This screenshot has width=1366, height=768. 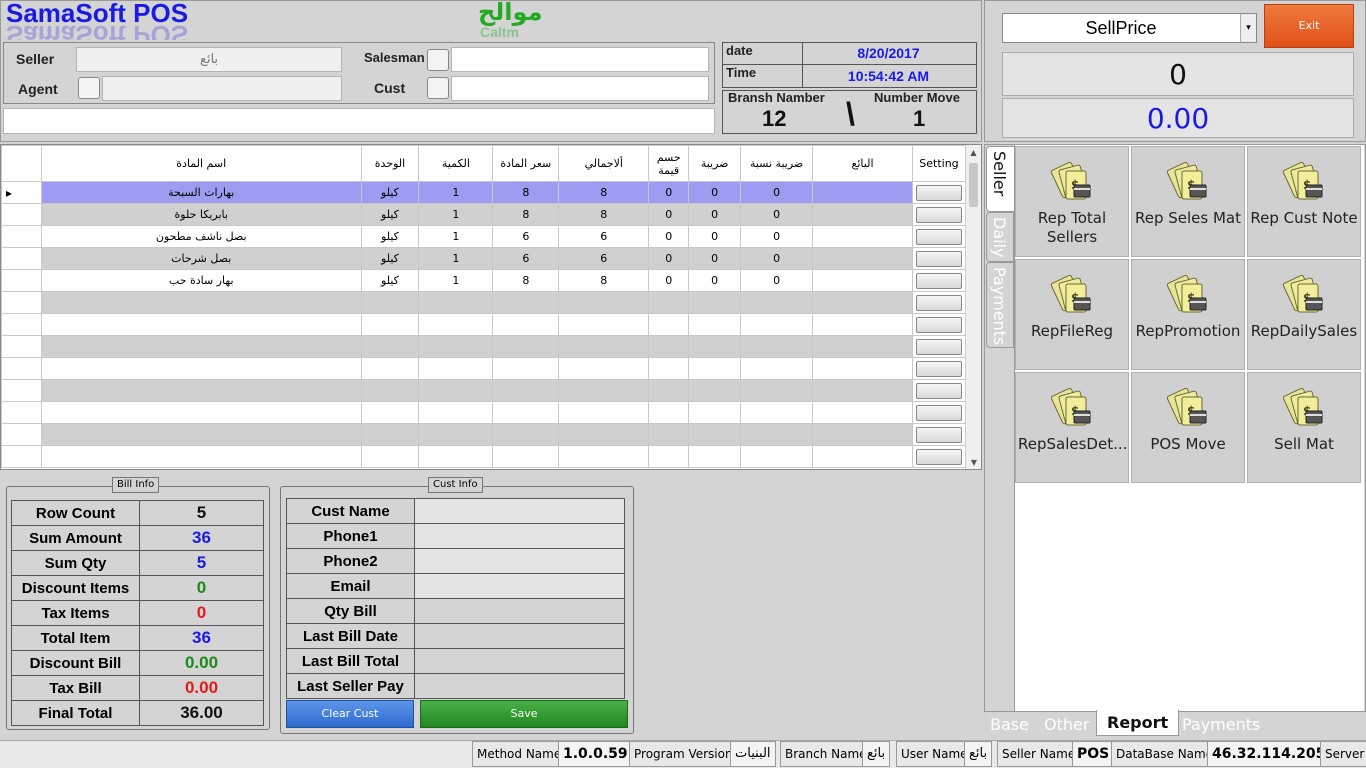 What do you see at coordinates (201, 236) in the screenshot?
I see `cell-name: بصل ناشف مطحون` at bounding box center [201, 236].